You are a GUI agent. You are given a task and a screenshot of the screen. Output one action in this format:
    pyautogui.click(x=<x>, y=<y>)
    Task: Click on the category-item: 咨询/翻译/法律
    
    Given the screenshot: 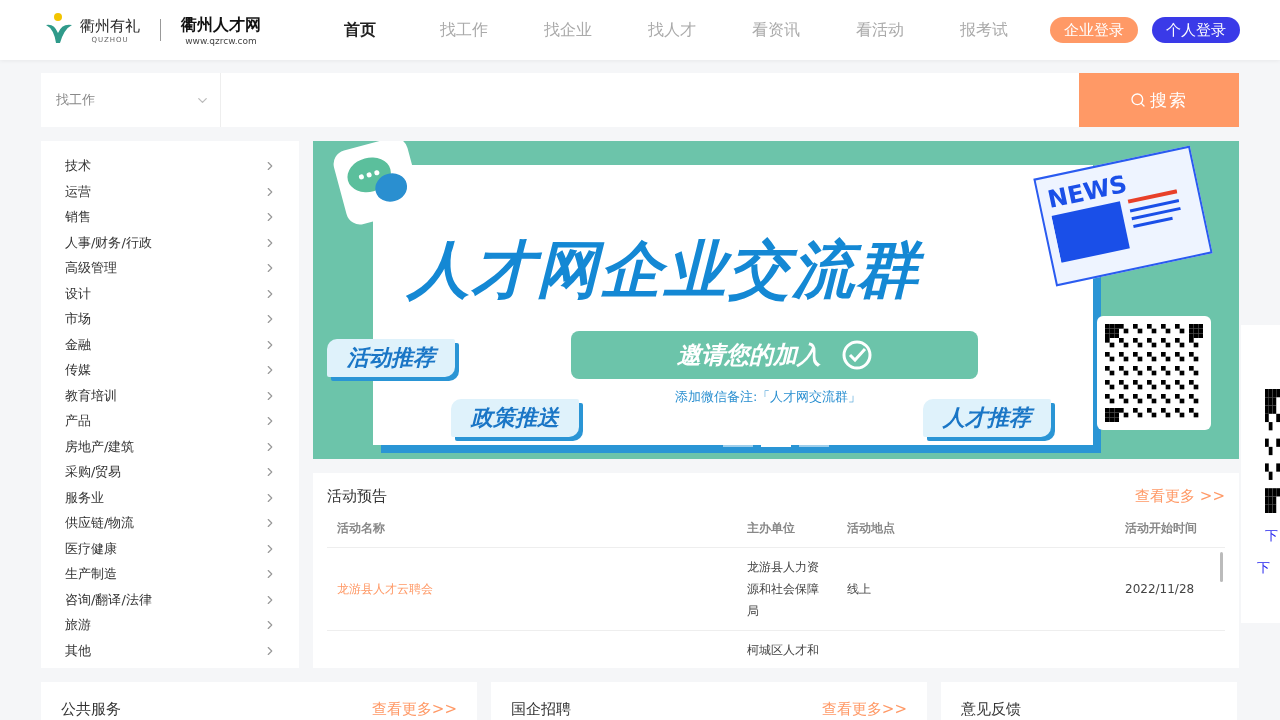 What is the action you would take?
    pyautogui.click(x=171, y=599)
    